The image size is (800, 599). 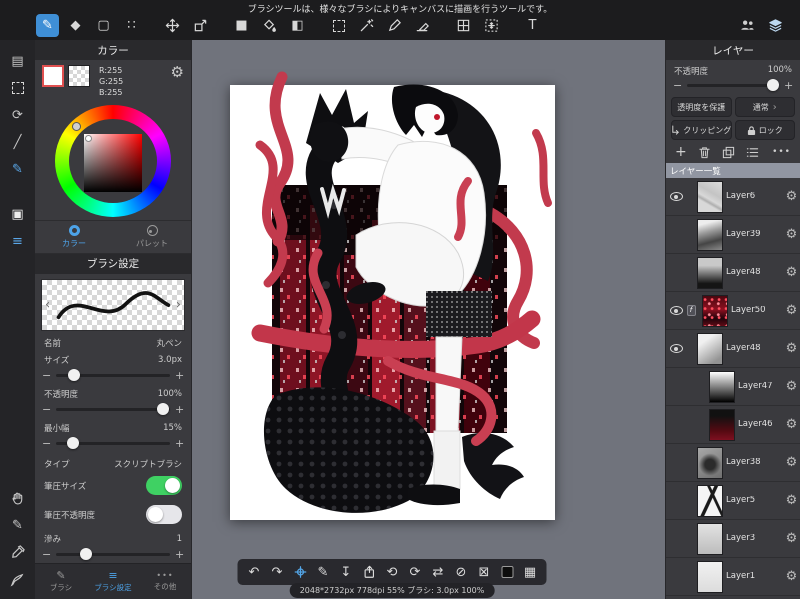 What do you see at coordinates (773, 85) in the screenshot?
I see `layer-opacity-slider-knob` at bounding box center [773, 85].